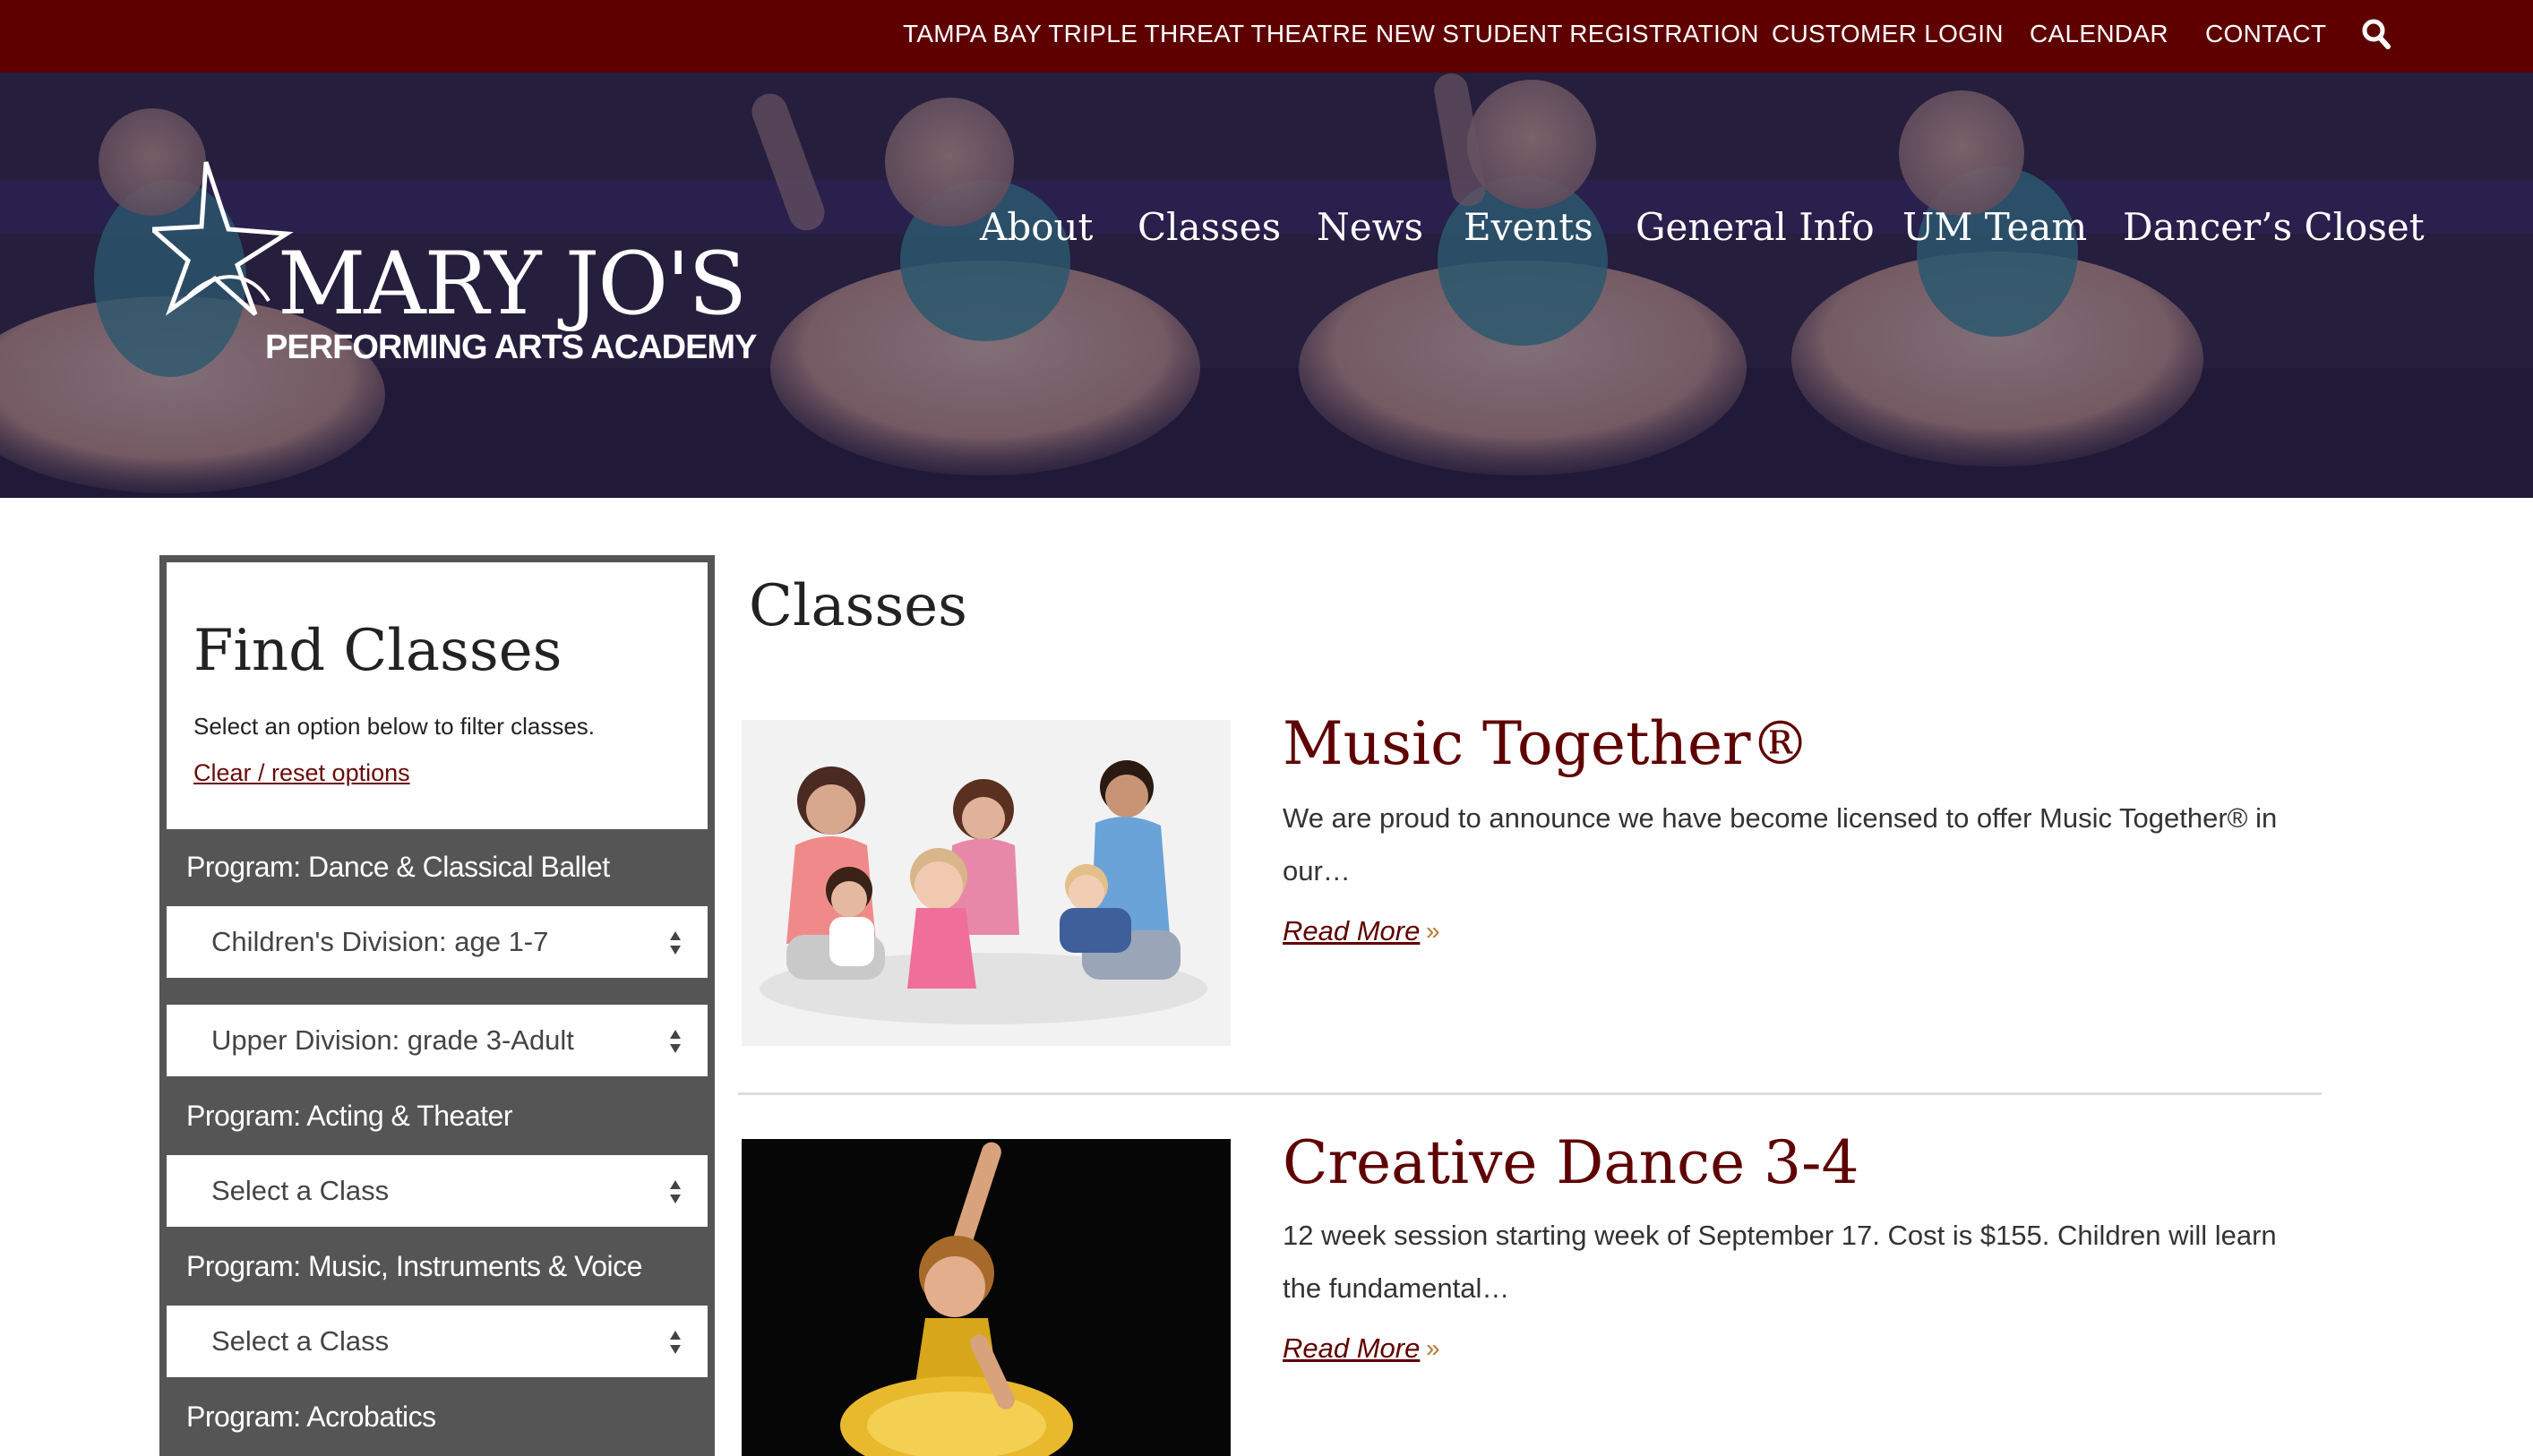 The image size is (2533, 1456). What do you see at coordinates (393, 1040) in the screenshot?
I see `select-value: Upper Division: grade 3-Adult` at bounding box center [393, 1040].